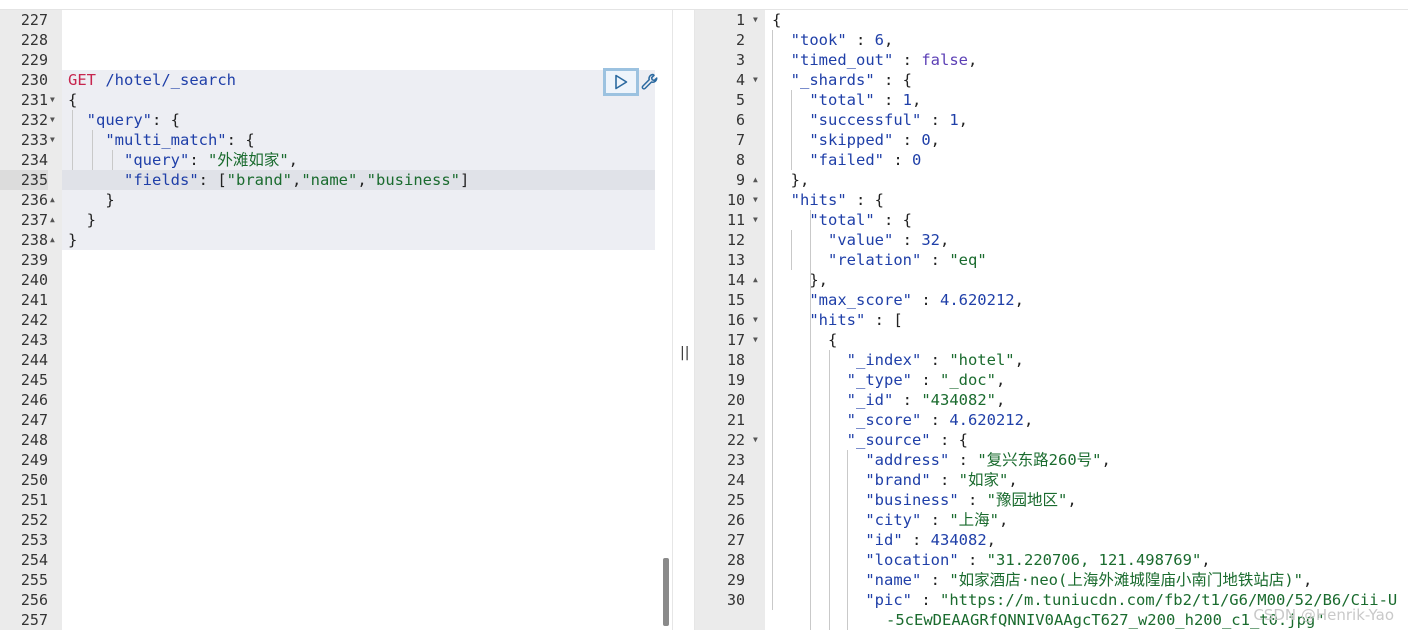  Describe the element at coordinates (1051, 520) in the screenshot. I see `code-line: 26 "city" : "上海",` at that location.